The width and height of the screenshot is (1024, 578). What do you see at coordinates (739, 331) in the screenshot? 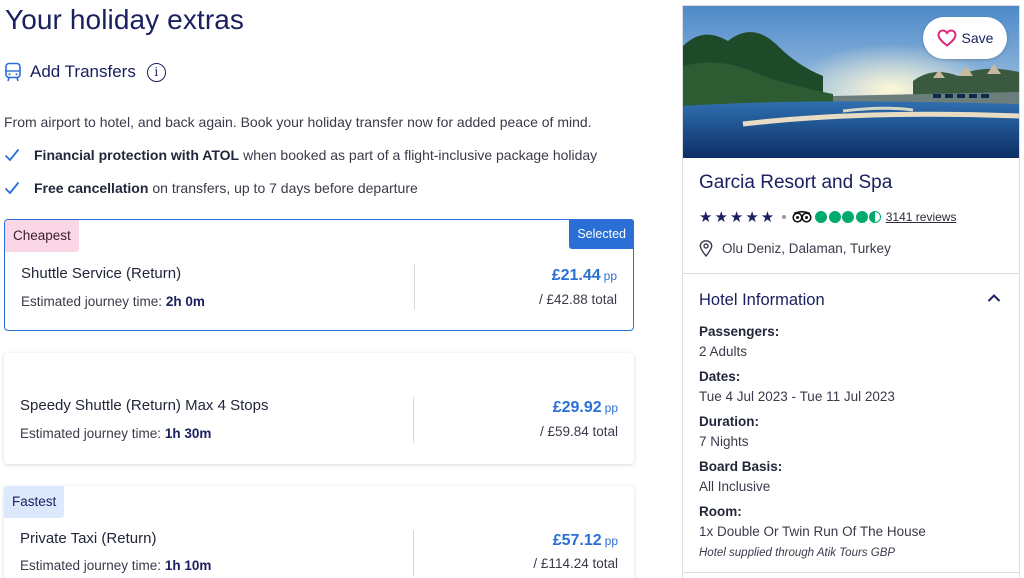
I see `passengers-label: Passengers:` at bounding box center [739, 331].